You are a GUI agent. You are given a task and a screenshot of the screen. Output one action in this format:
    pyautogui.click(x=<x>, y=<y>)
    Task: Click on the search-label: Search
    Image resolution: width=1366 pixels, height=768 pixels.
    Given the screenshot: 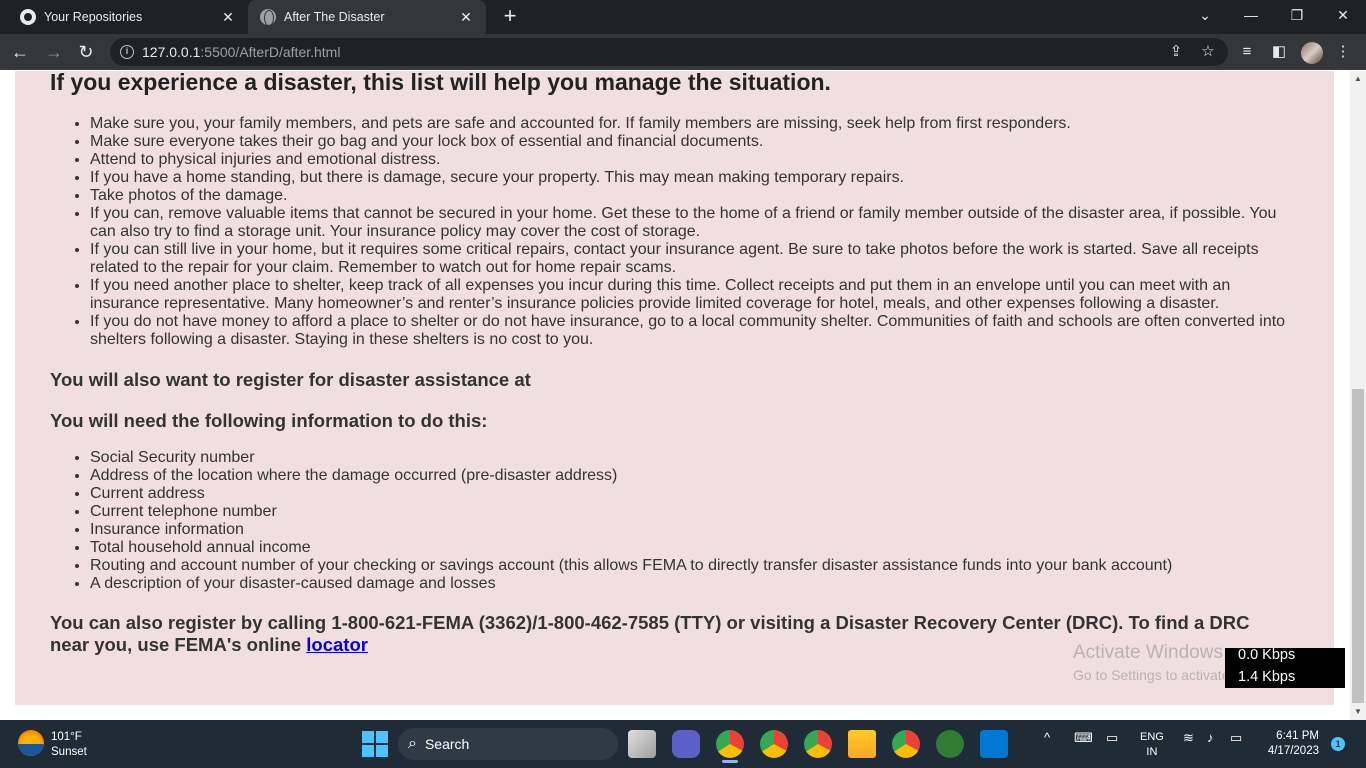 What is the action you would take?
    pyautogui.click(x=447, y=744)
    